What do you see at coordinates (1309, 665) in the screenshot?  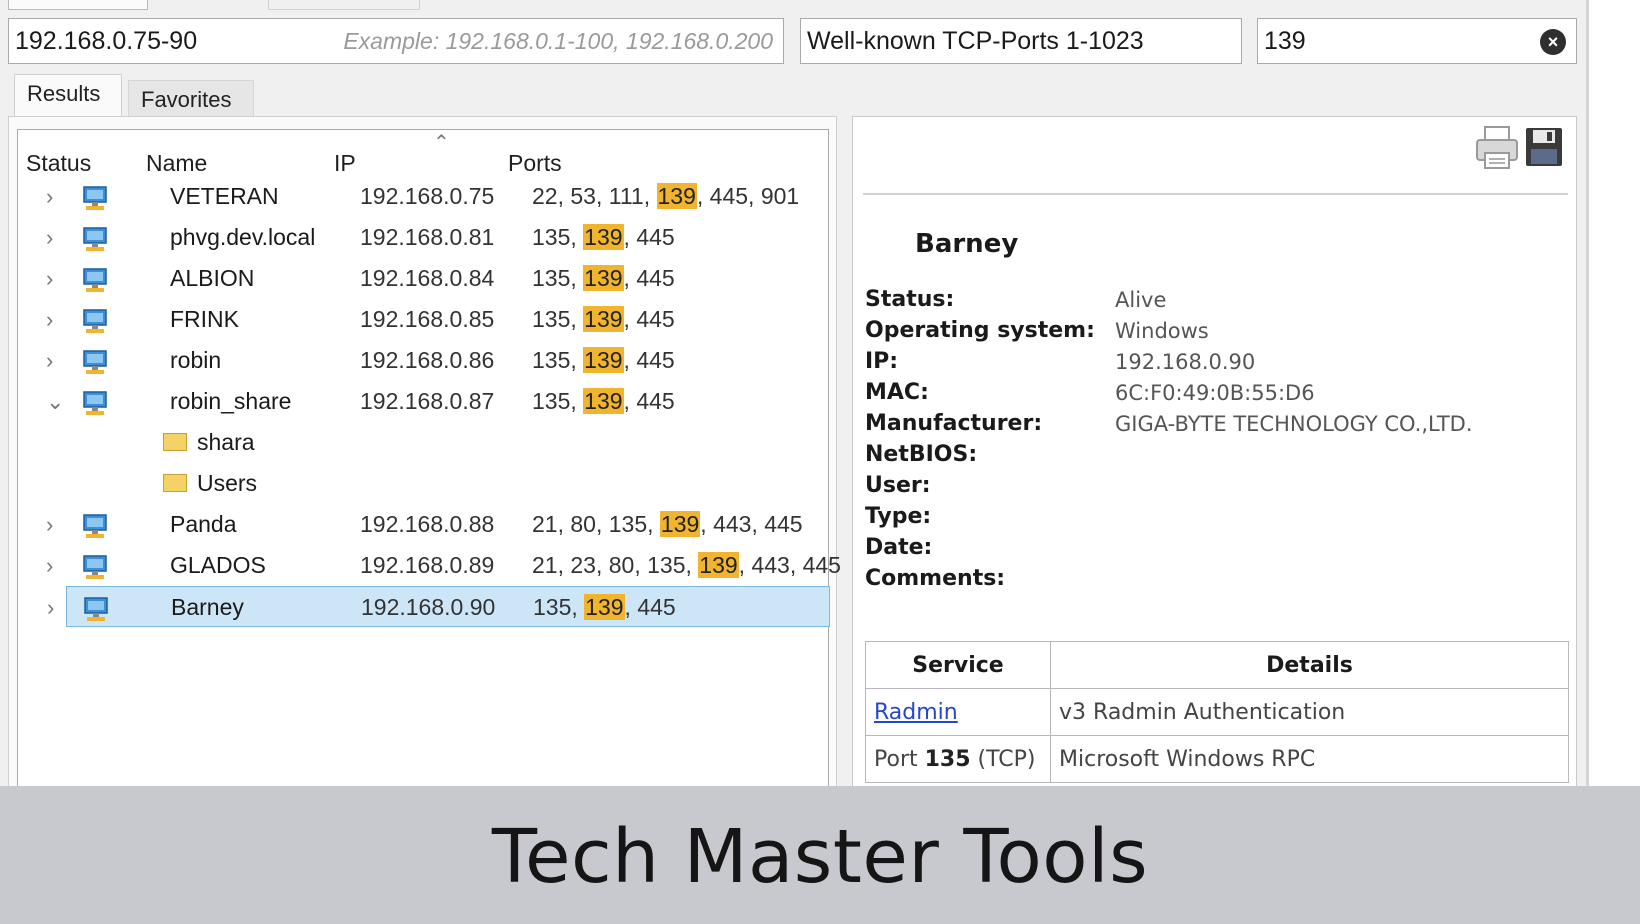 I see `column-header-details: Details` at bounding box center [1309, 665].